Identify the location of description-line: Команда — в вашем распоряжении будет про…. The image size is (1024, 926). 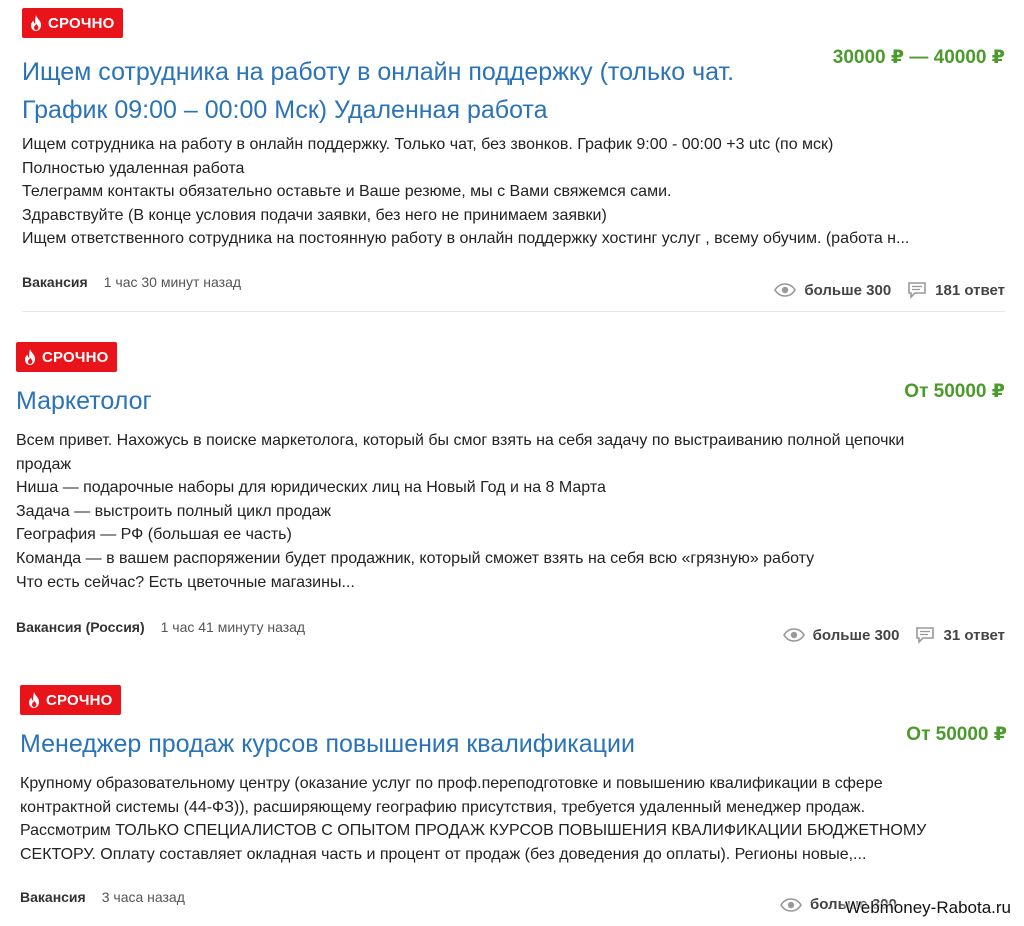
(415, 558).